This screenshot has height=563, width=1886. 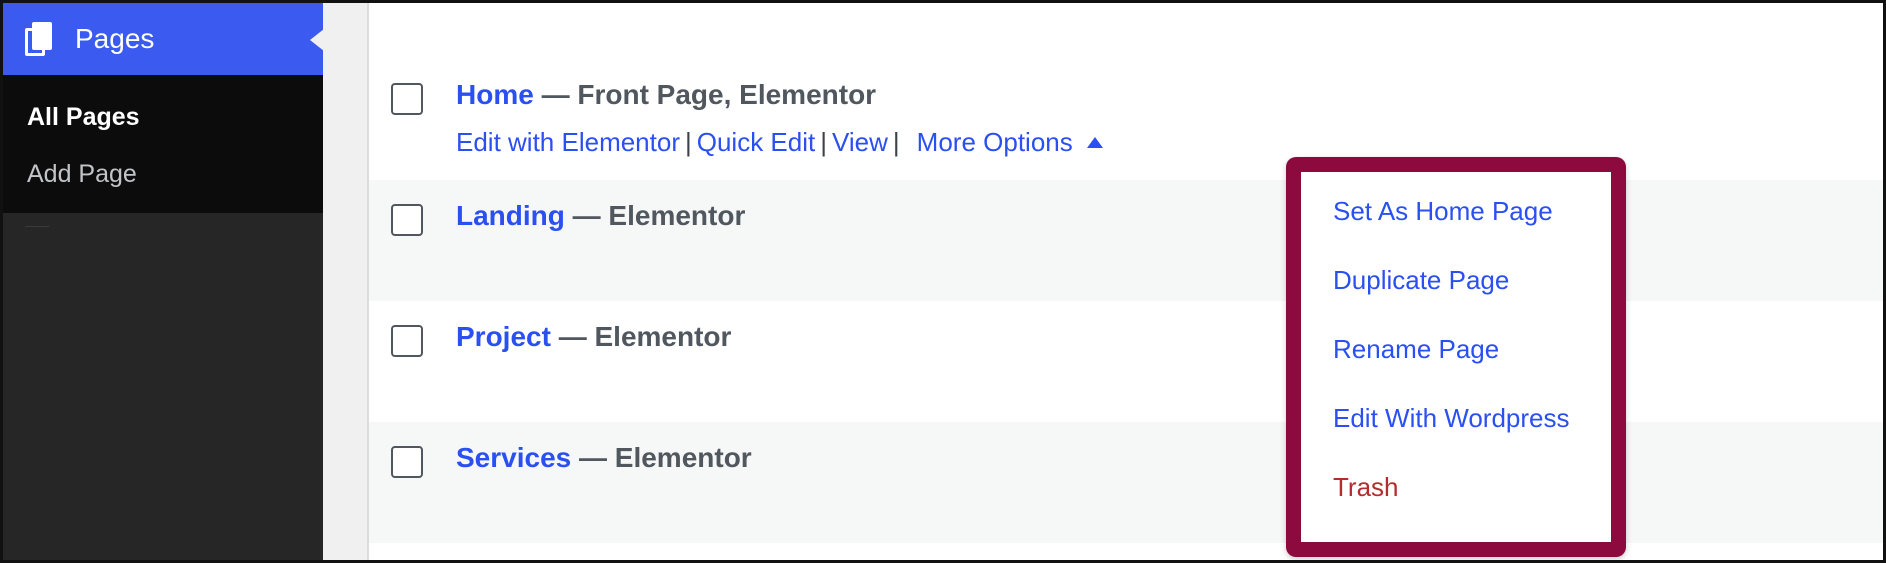 What do you see at coordinates (568, 142) in the screenshot?
I see `edit-with-elementor-link: Edit with Elementor` at bounding box center [568, 142].